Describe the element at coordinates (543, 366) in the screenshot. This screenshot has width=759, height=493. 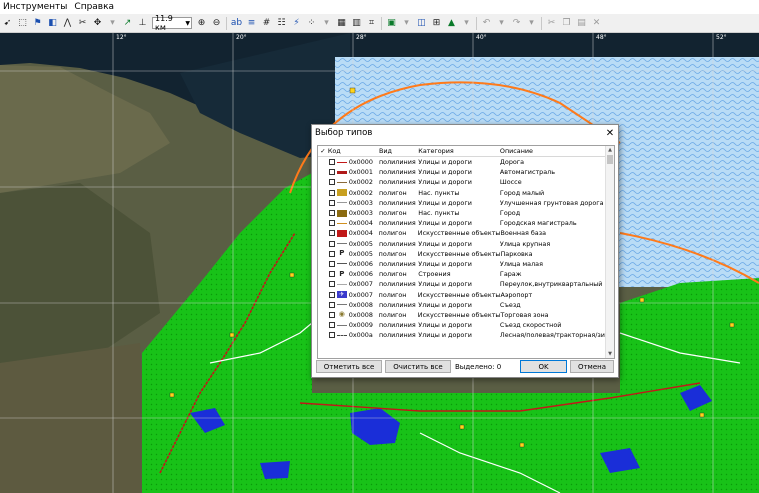
I see `ok-button: OK` at that location.